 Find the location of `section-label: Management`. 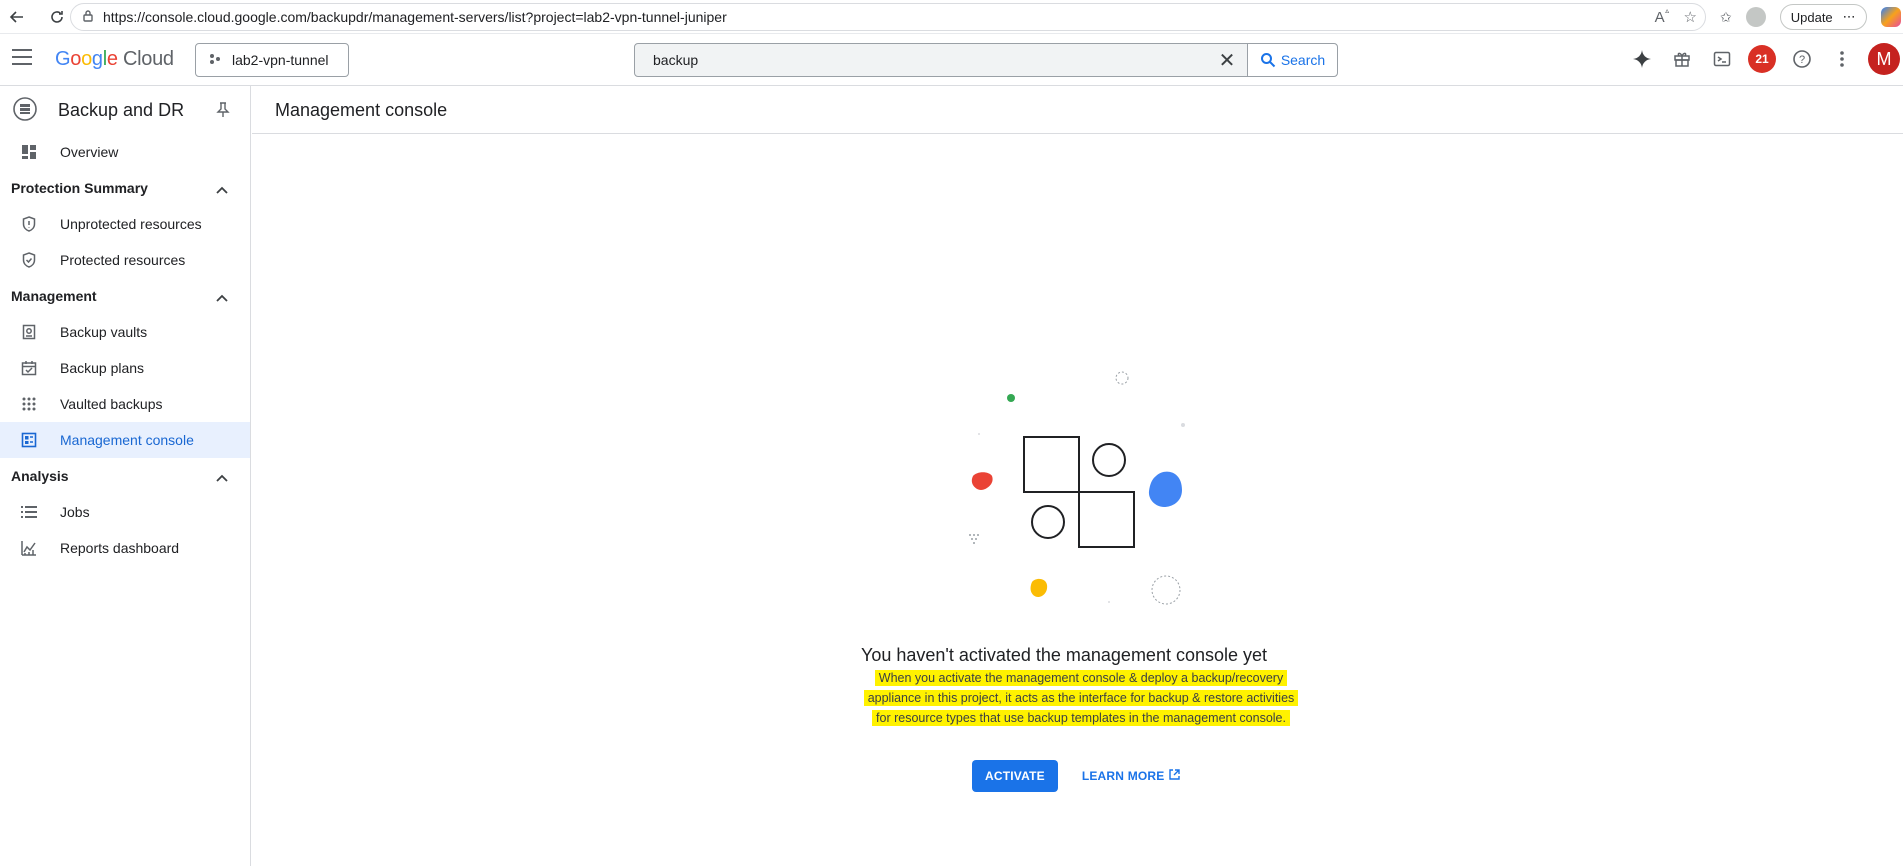

section-label: Management is located at coordinates (54, 296).